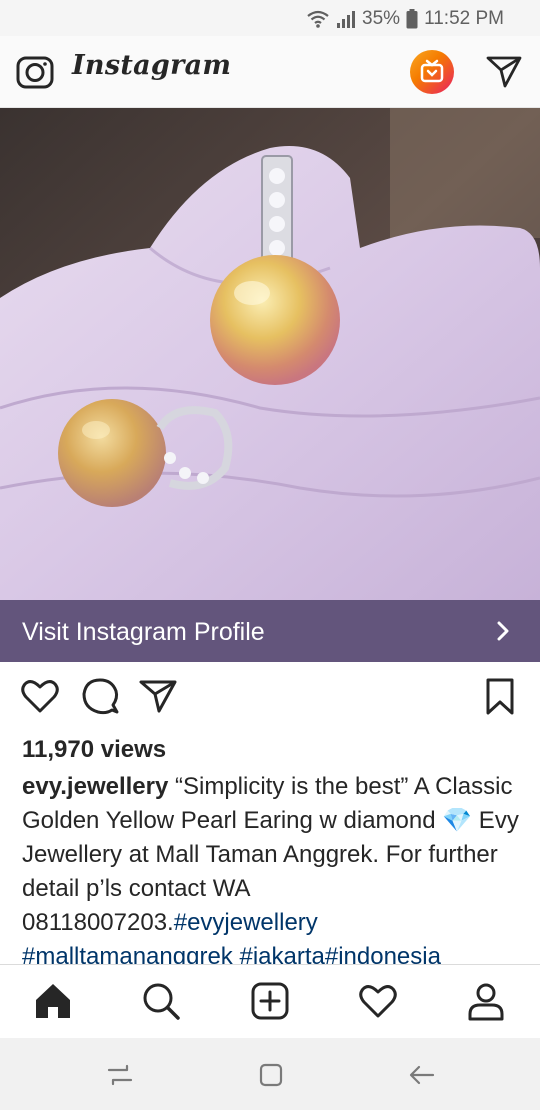 Image resolution: width=540 pixels, height=1110 pixels. I want to click on new-post-icon, so click(270, 1001).